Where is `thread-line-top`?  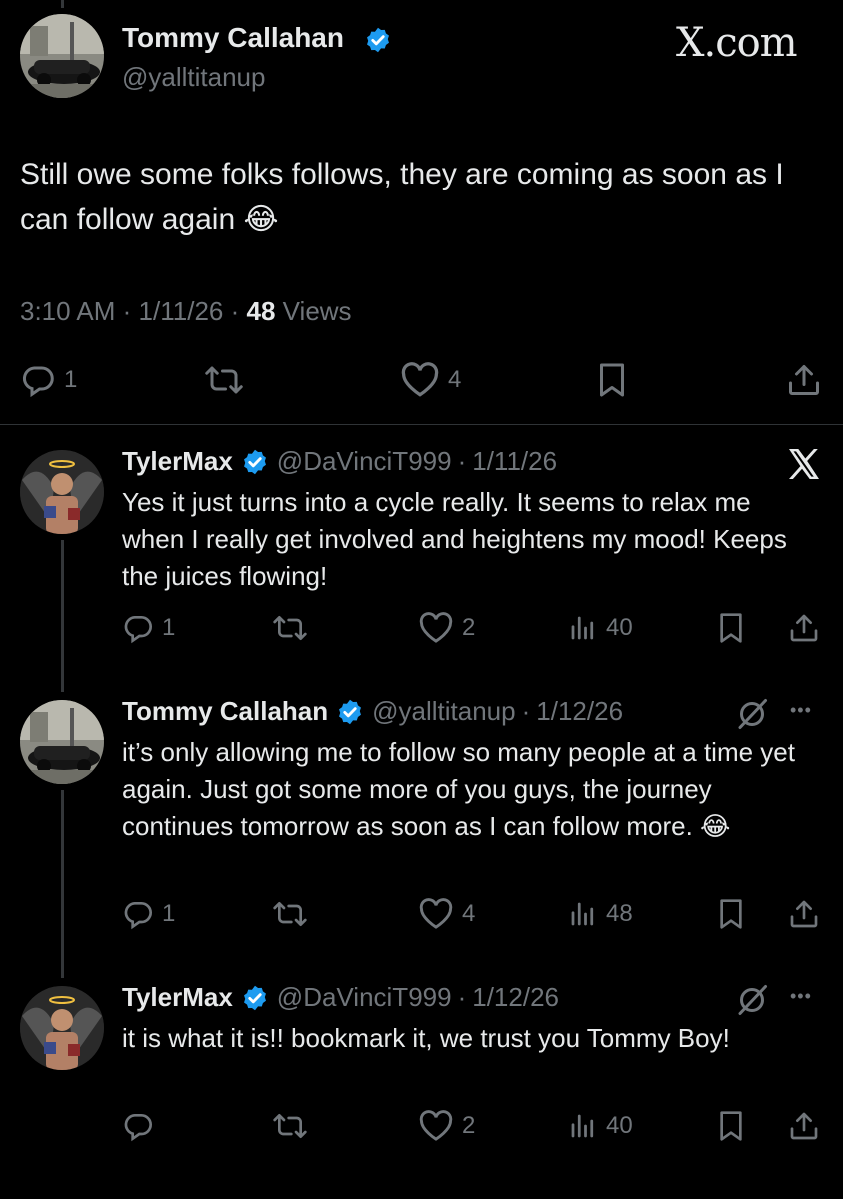 thread-line-top is located at coordinates (62, 4).